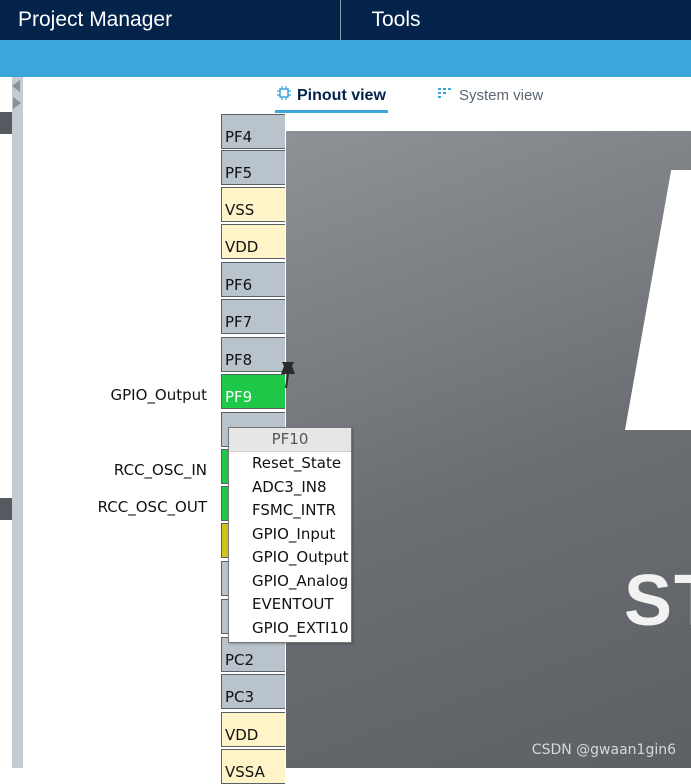 The height and width of the screenshot is (784, 691). What do you see at coordinates (17, 422) in the screenshot?
I see `left-scroll-strip` at bounding box center [17, 422].